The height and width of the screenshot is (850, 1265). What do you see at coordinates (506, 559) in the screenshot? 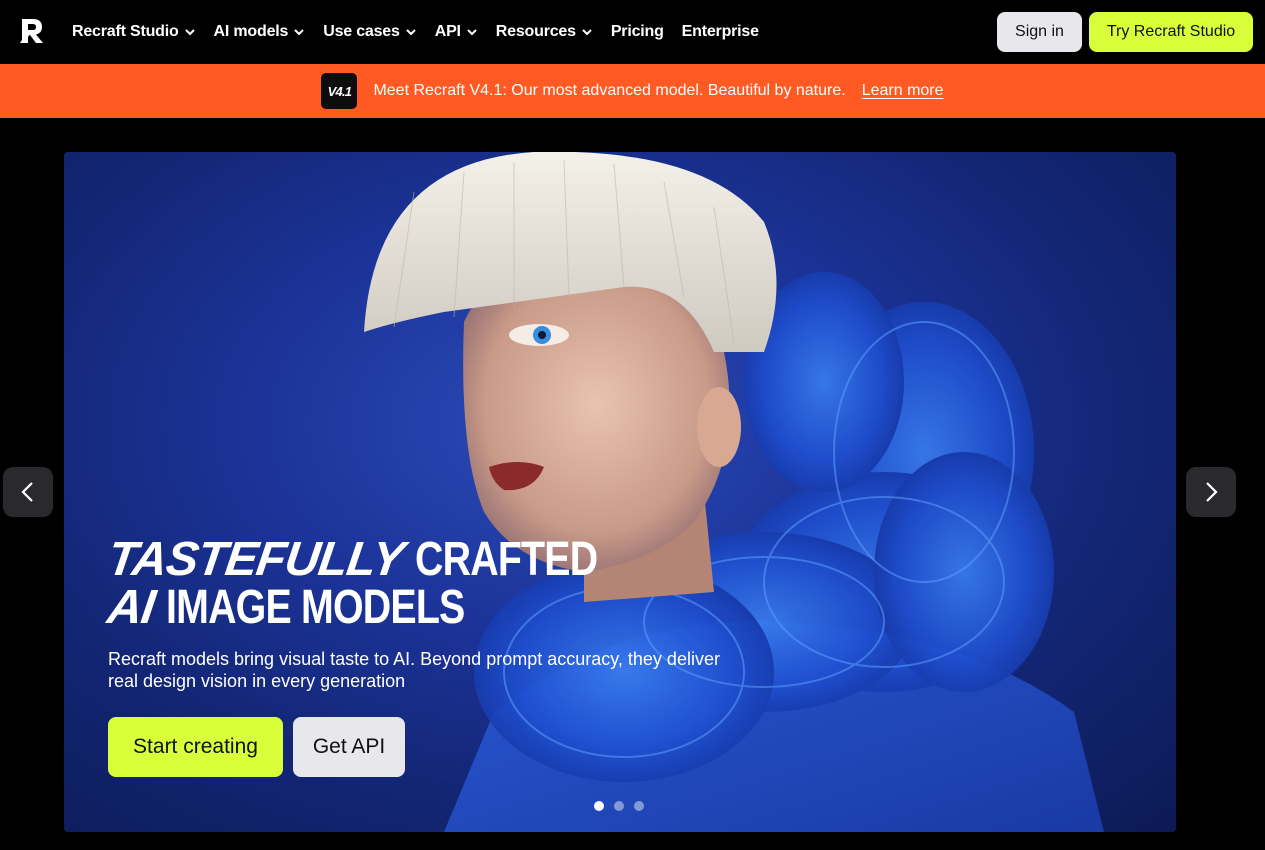
I see `headline-word: CRAFTED` at bounding box center [506, 559].